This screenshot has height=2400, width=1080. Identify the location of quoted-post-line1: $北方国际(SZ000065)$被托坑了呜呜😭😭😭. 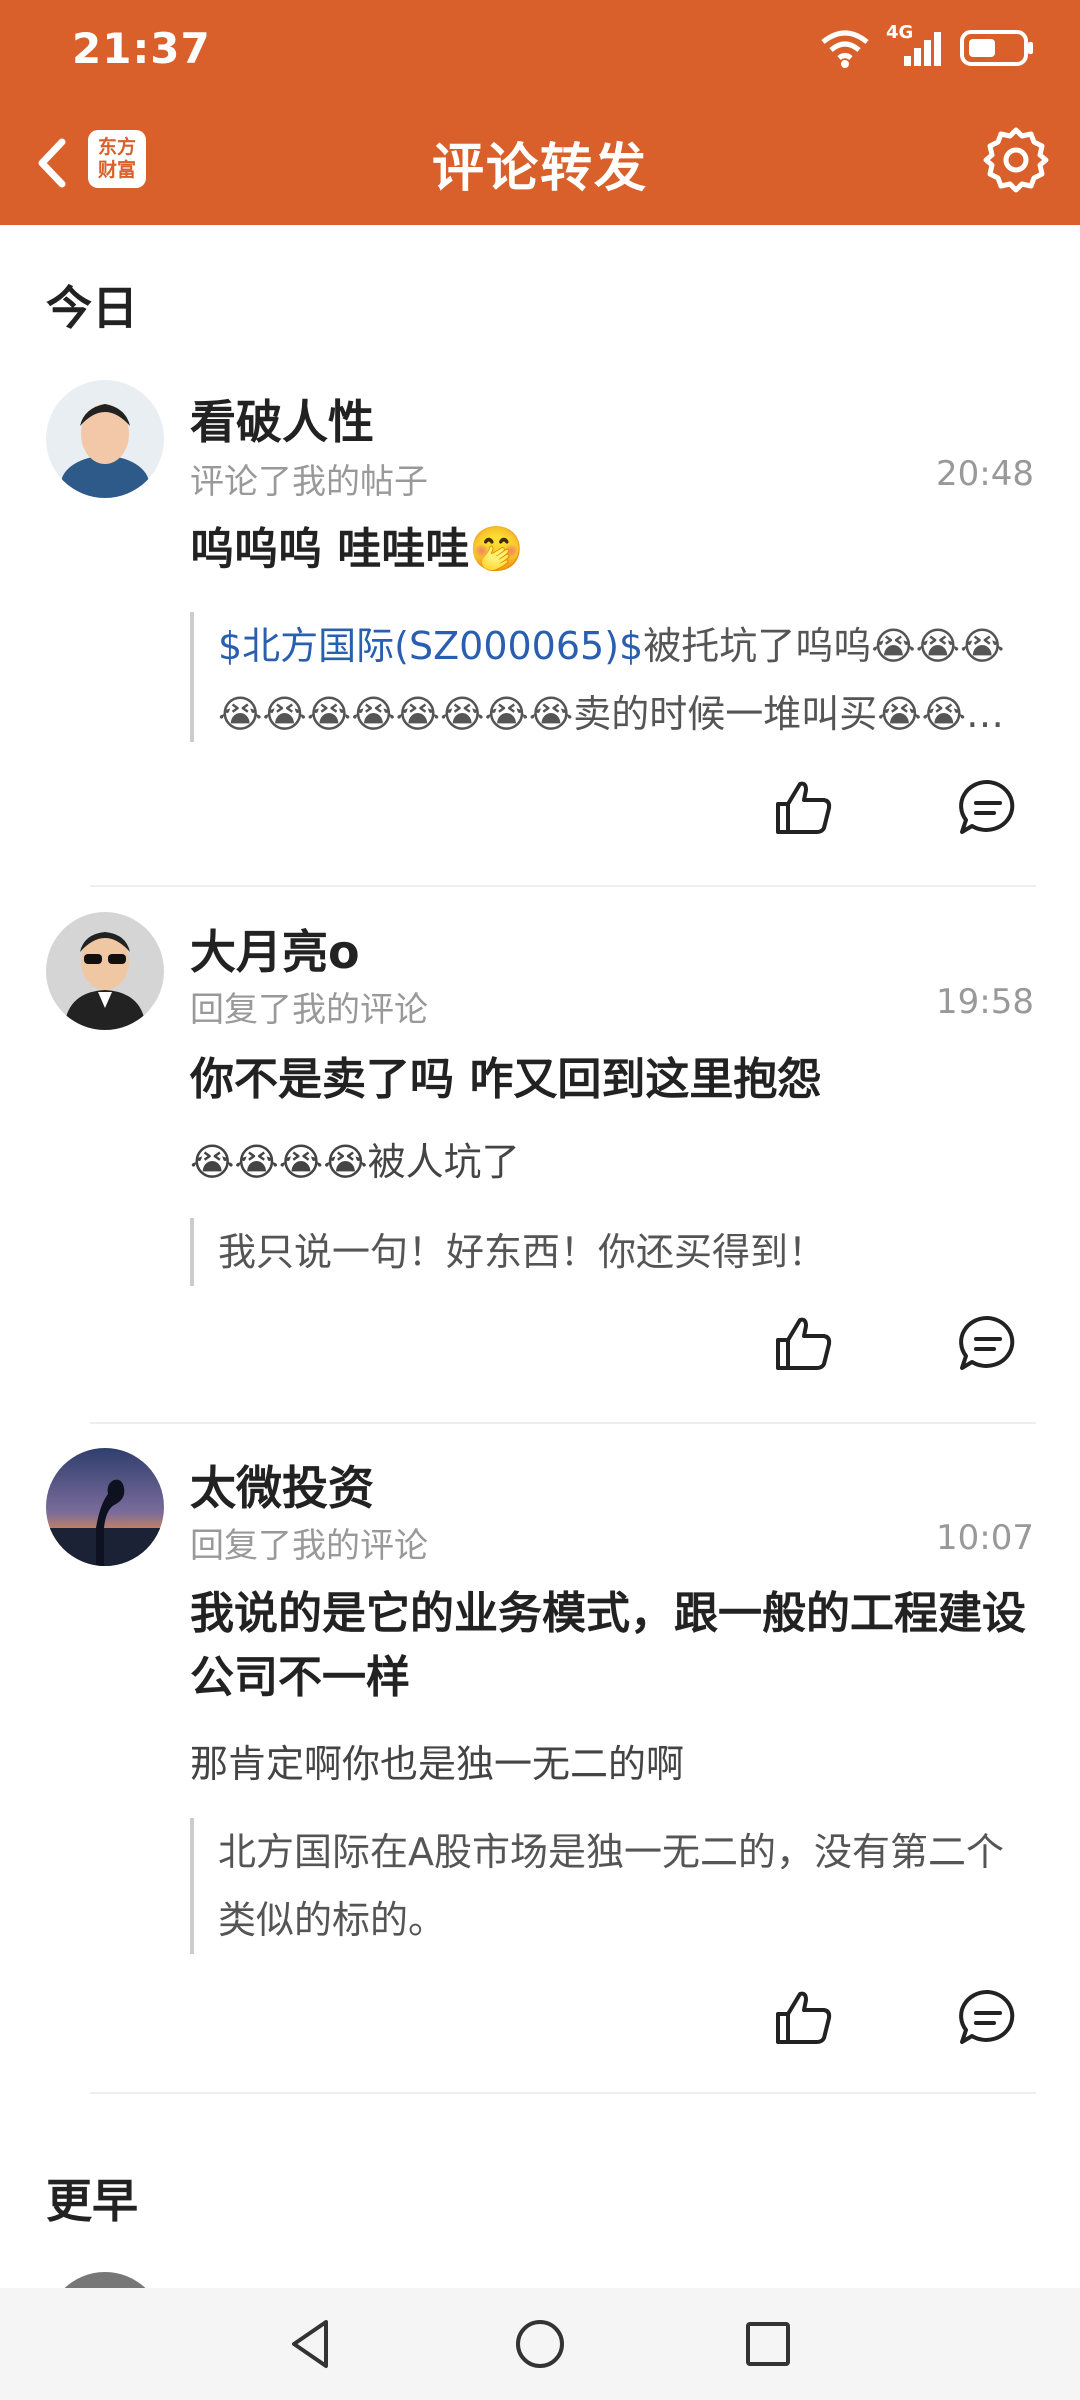
(629, 646).